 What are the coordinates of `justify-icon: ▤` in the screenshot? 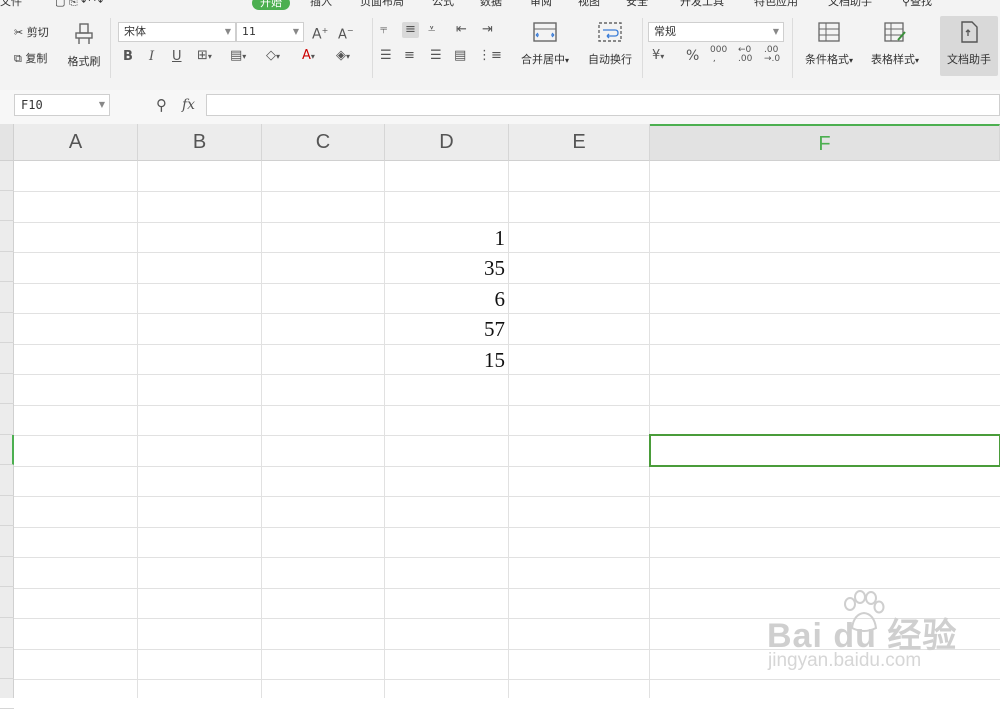 It's located at (460, 56).